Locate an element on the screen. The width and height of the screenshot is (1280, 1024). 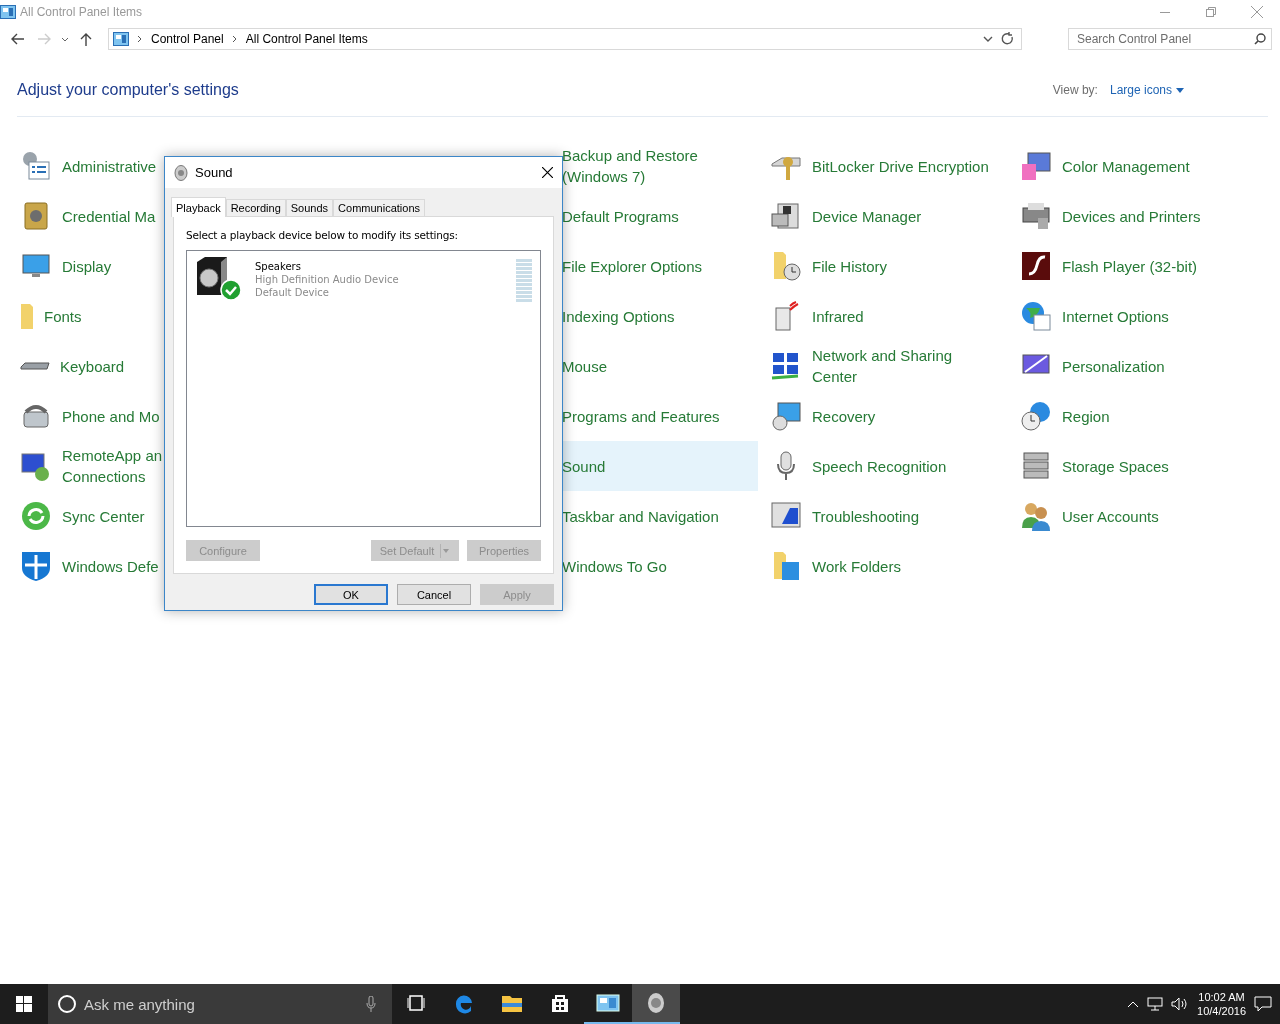
control-panel-item: Personalization is located at coordinates (1088, 366).